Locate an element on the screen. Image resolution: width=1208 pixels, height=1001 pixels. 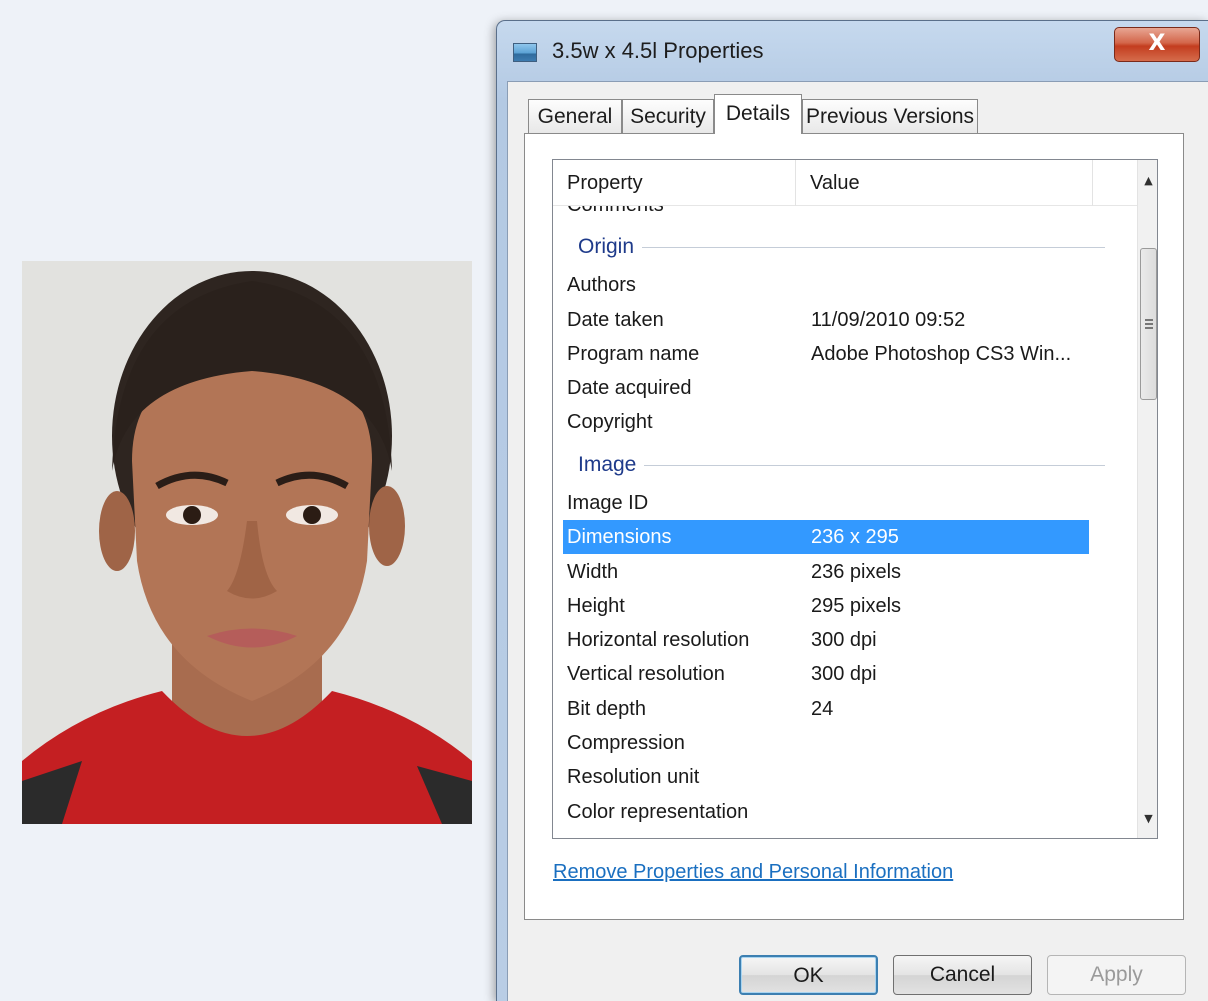
tab-security: Security is located at coordinates (668, 116).